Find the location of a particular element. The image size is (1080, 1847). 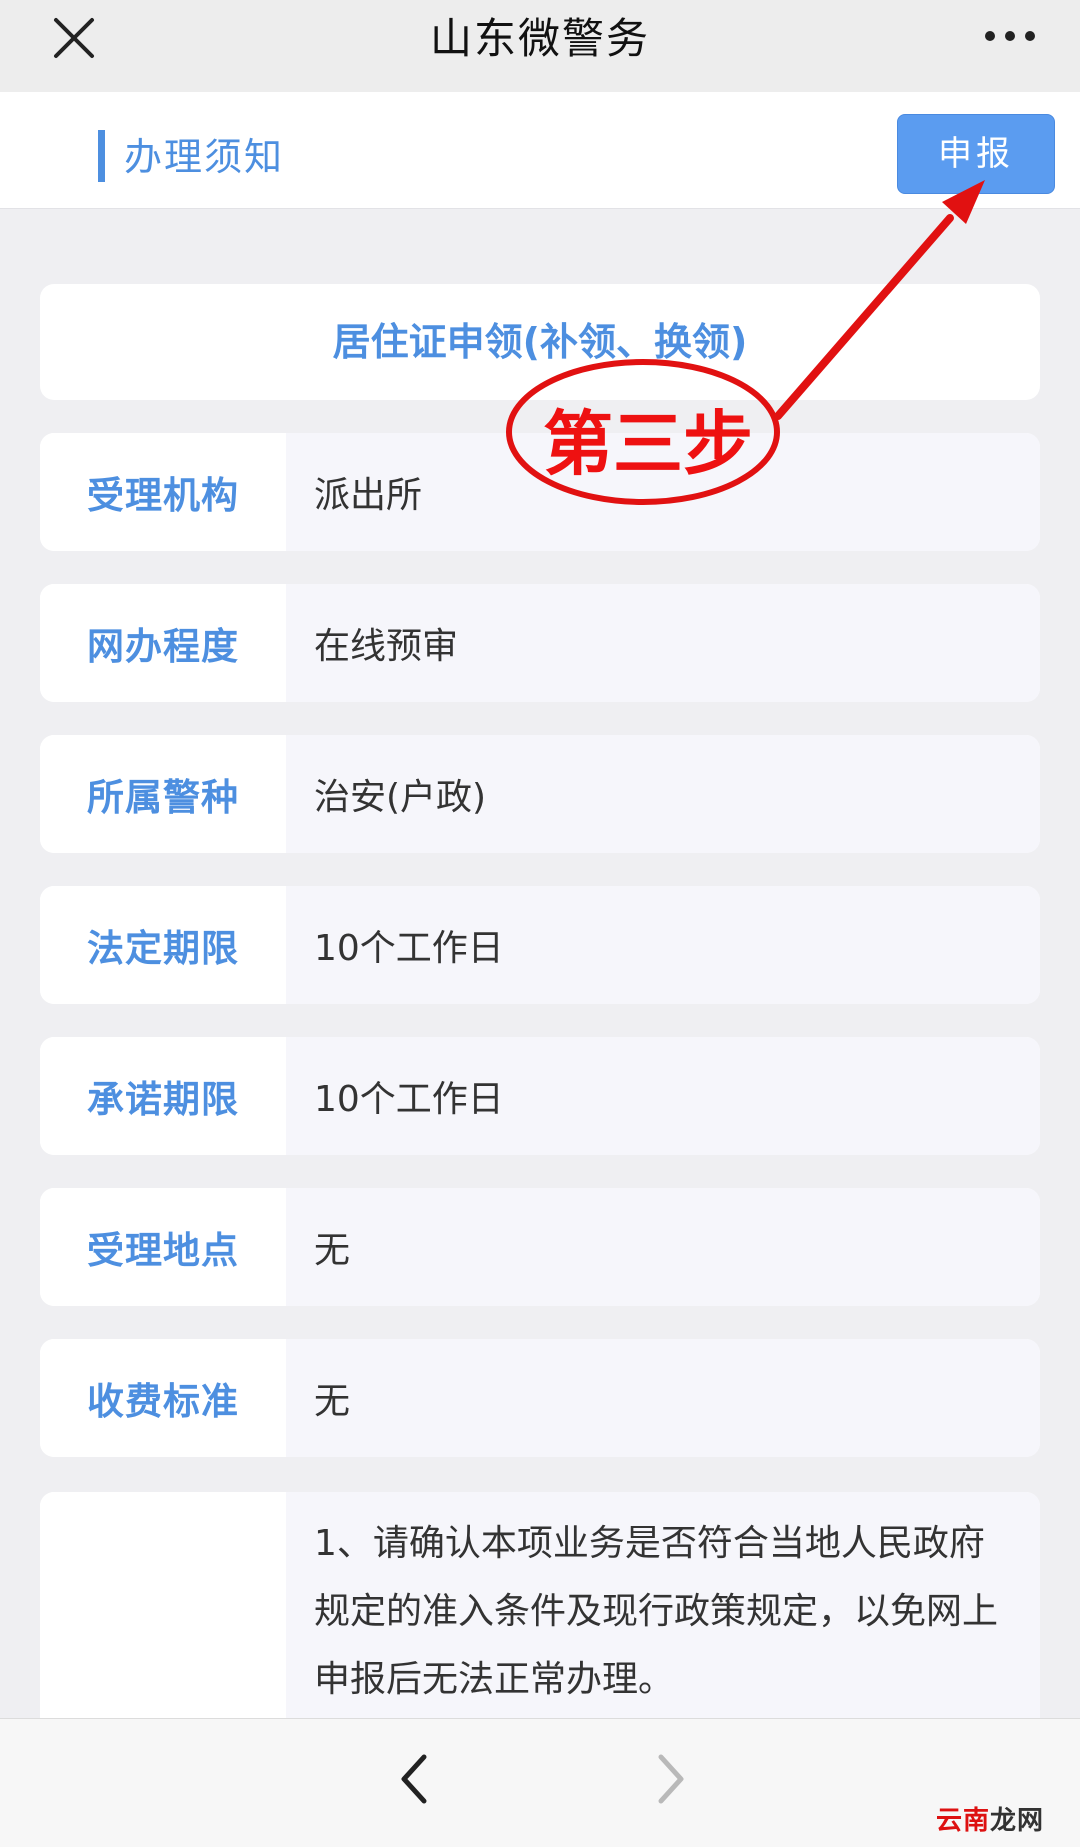

detail-label: 收费标准 is located at coordinates (163, 1398).